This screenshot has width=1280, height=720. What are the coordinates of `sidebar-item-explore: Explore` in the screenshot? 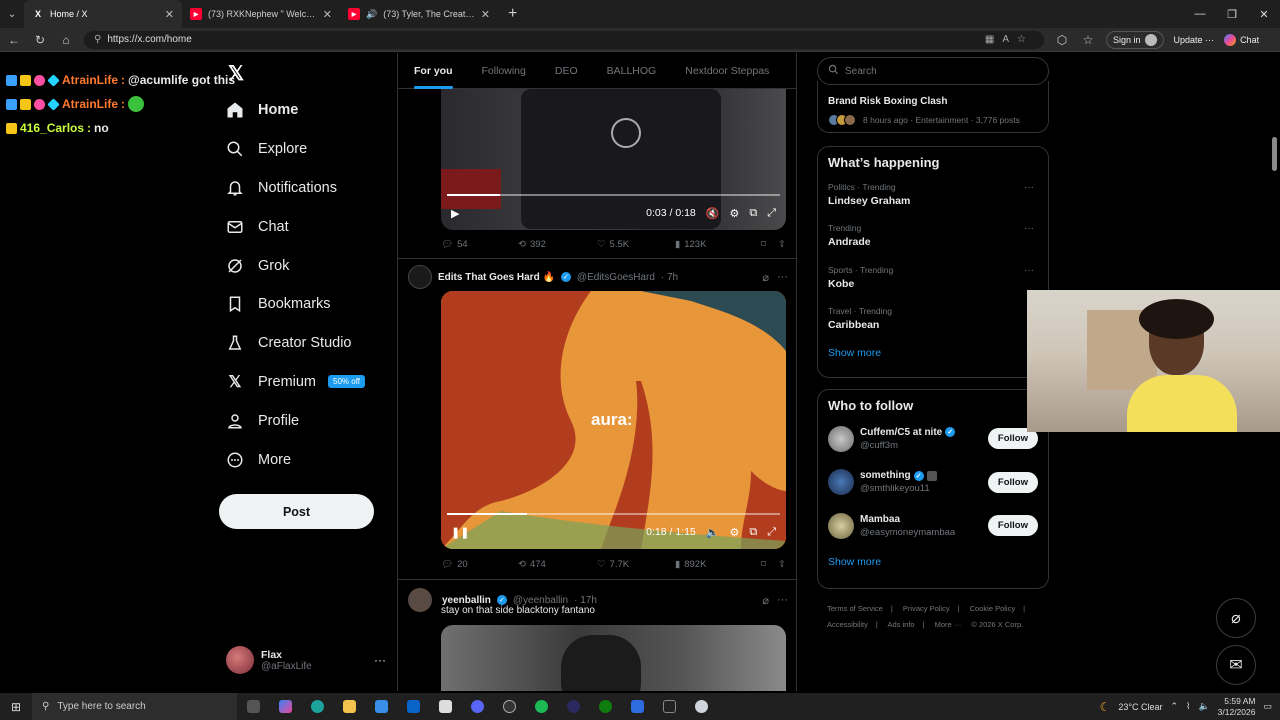 It's located at (295, 149).